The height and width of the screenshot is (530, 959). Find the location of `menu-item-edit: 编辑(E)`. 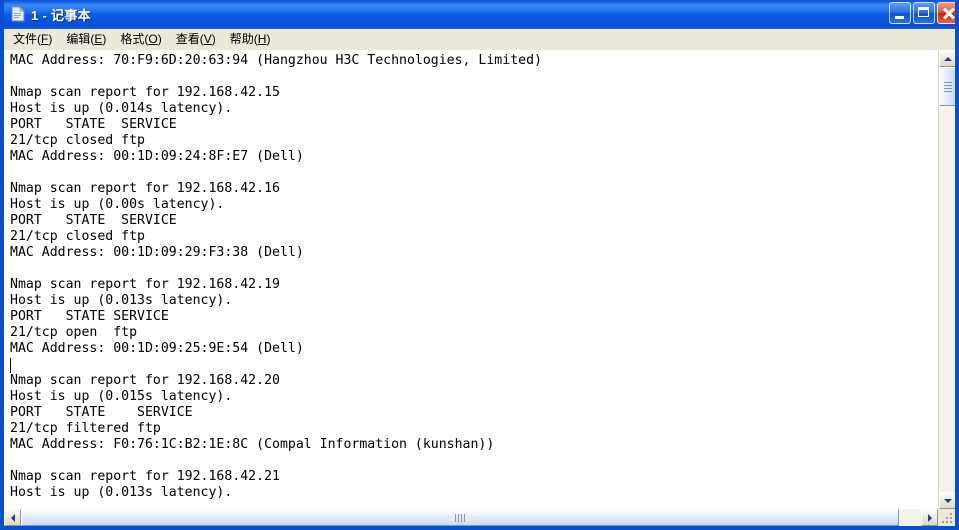

menu-item-edit: 编辑(E) is located at coordinates (86, 39).